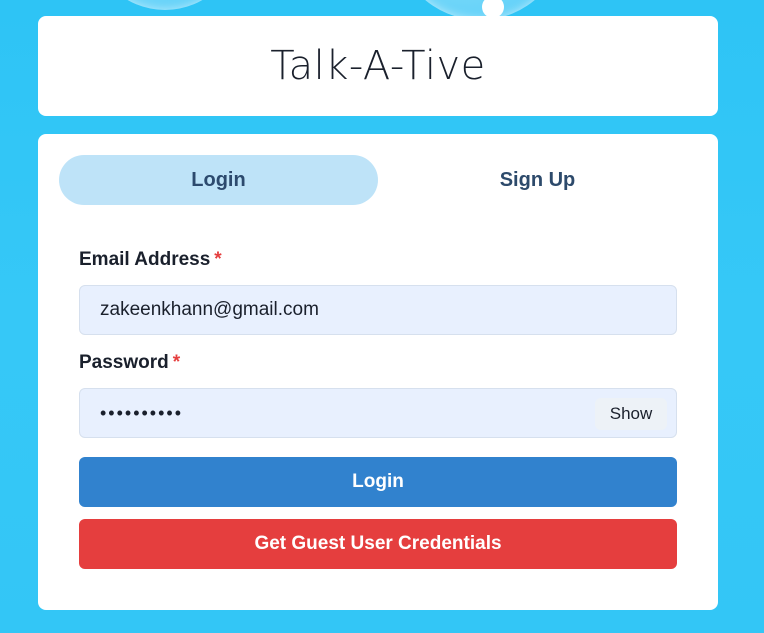  I want to click on auth-tabs: Login Sign Up, so click(378, 180).